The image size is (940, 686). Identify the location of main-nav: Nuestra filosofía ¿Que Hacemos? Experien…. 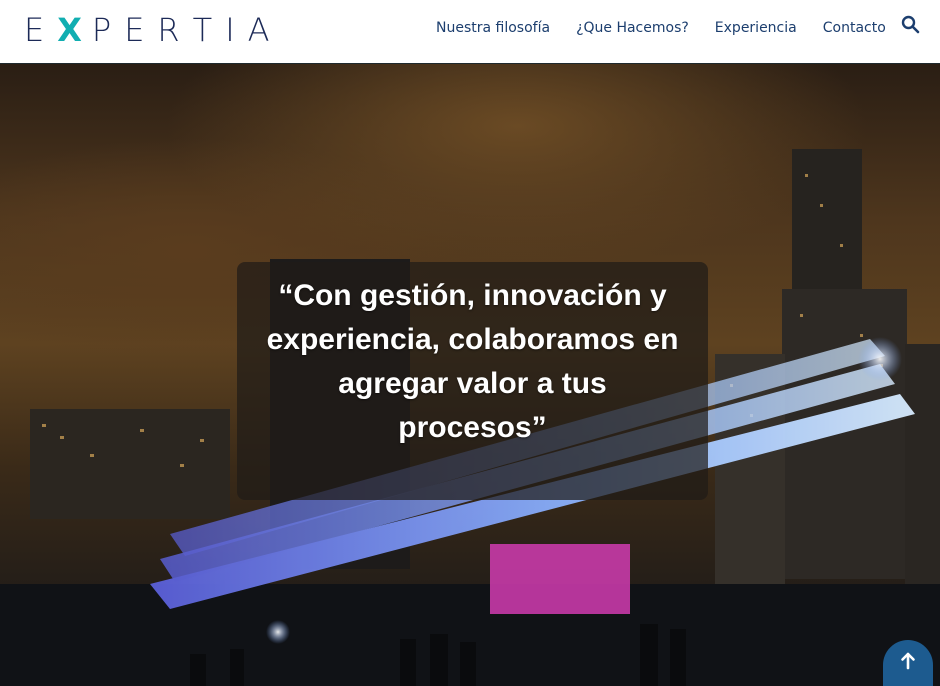
(674, 28).